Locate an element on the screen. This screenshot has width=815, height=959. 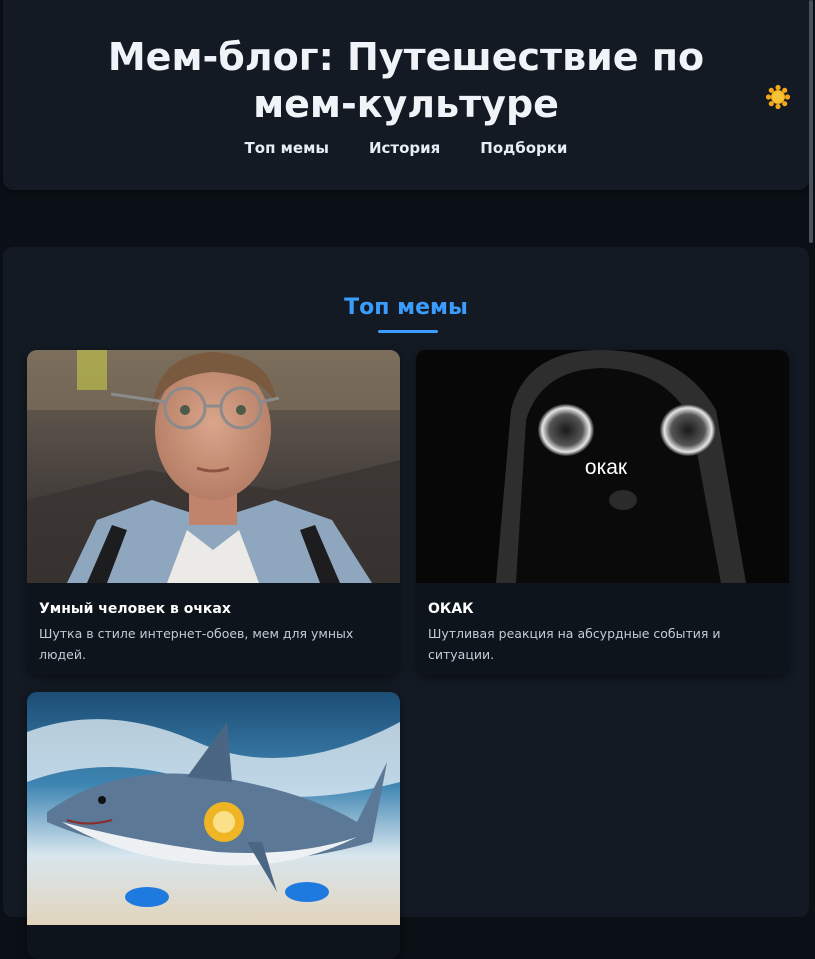
meme-image-black-cat-in-hood: окак is located at coordinates (602, 466).